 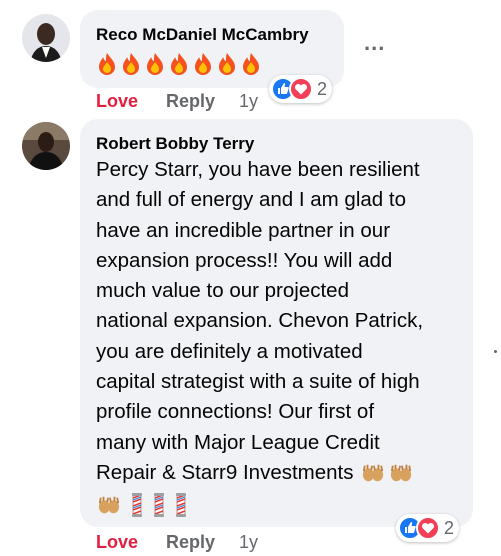 What do you see at coordinates (243, 230) in the screenshot?
I see `comment-text-line: have an incredible partner in our` at bounding box center [243, 230].